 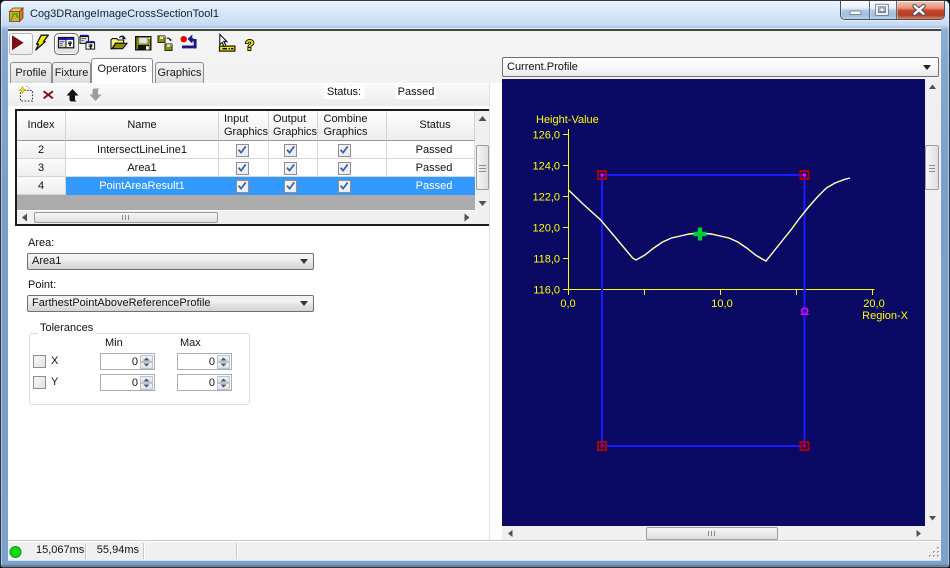 What do you see at coordinates (567, 120) in the screenshot?
I see `svg-text: Height-Value` at bounding box center [567, 120].